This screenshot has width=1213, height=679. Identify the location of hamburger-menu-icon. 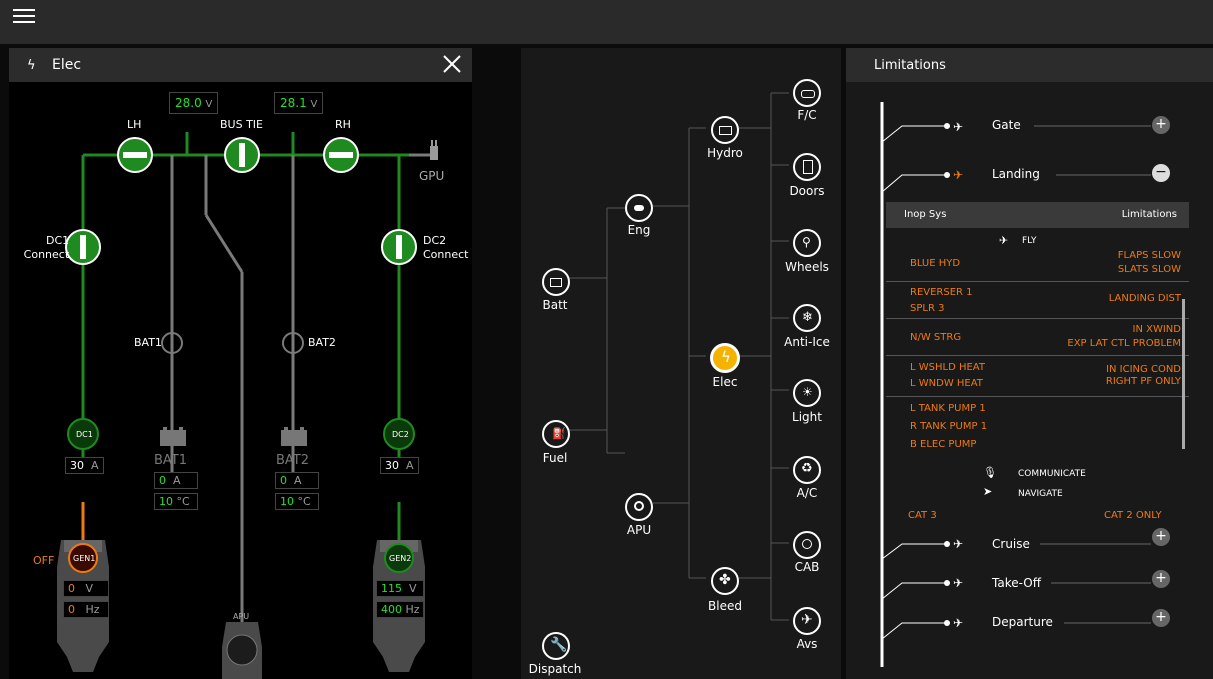
(24, 18).